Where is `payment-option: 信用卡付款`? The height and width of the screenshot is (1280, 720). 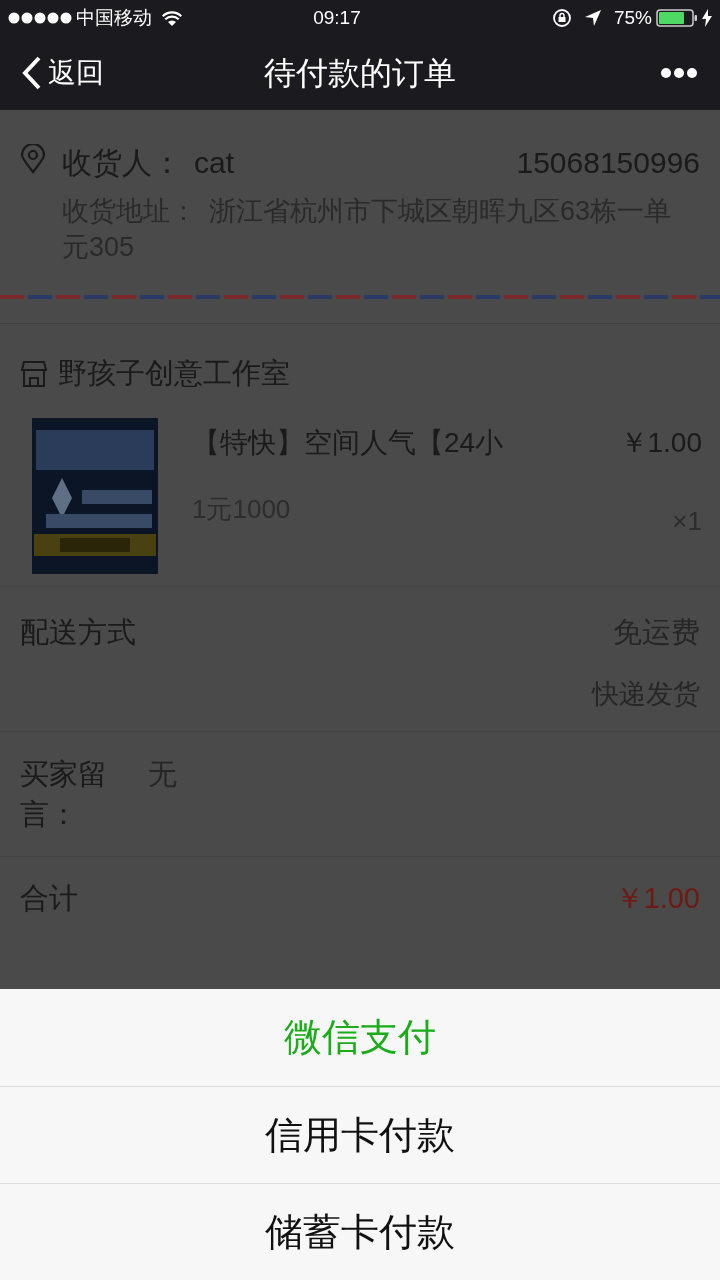
payment-option: 信用卡付款 is located at coordinates (360, 1134).